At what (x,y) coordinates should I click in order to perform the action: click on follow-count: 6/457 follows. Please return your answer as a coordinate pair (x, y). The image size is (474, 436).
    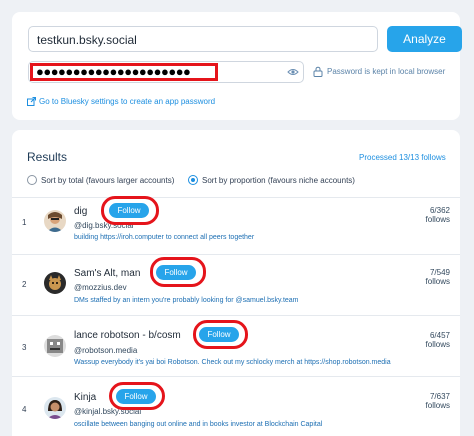
    Looking at the image, I should click on (438, 340).